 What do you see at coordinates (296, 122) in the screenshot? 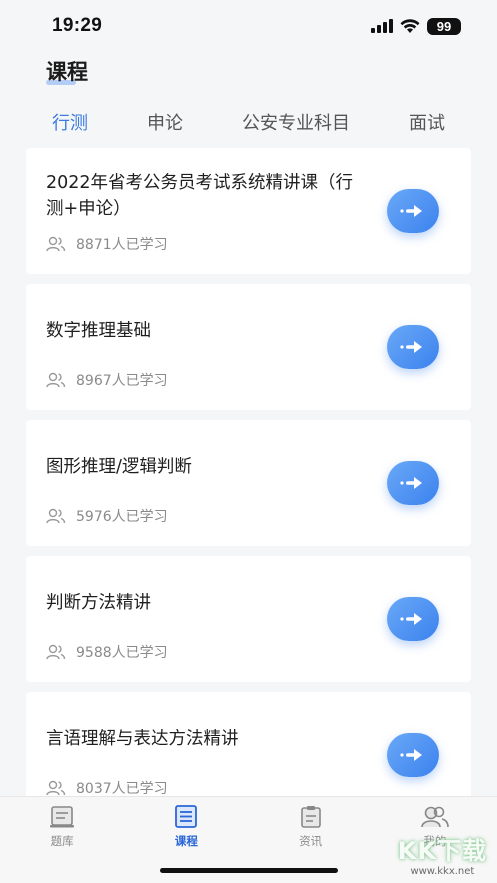
I see `tab-police-subjects: 公安专业科目` at bounding box center [296, 122].